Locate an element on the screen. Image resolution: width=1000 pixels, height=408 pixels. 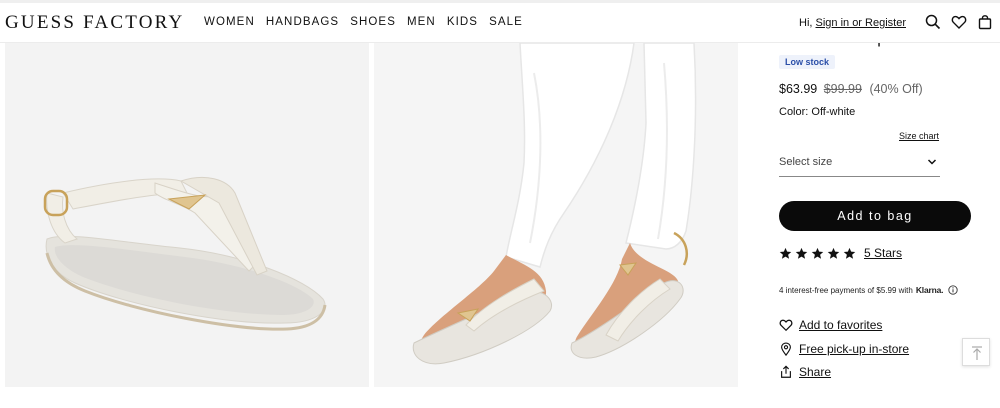
scroll-to-top-button is located at coordinates (976, 352).